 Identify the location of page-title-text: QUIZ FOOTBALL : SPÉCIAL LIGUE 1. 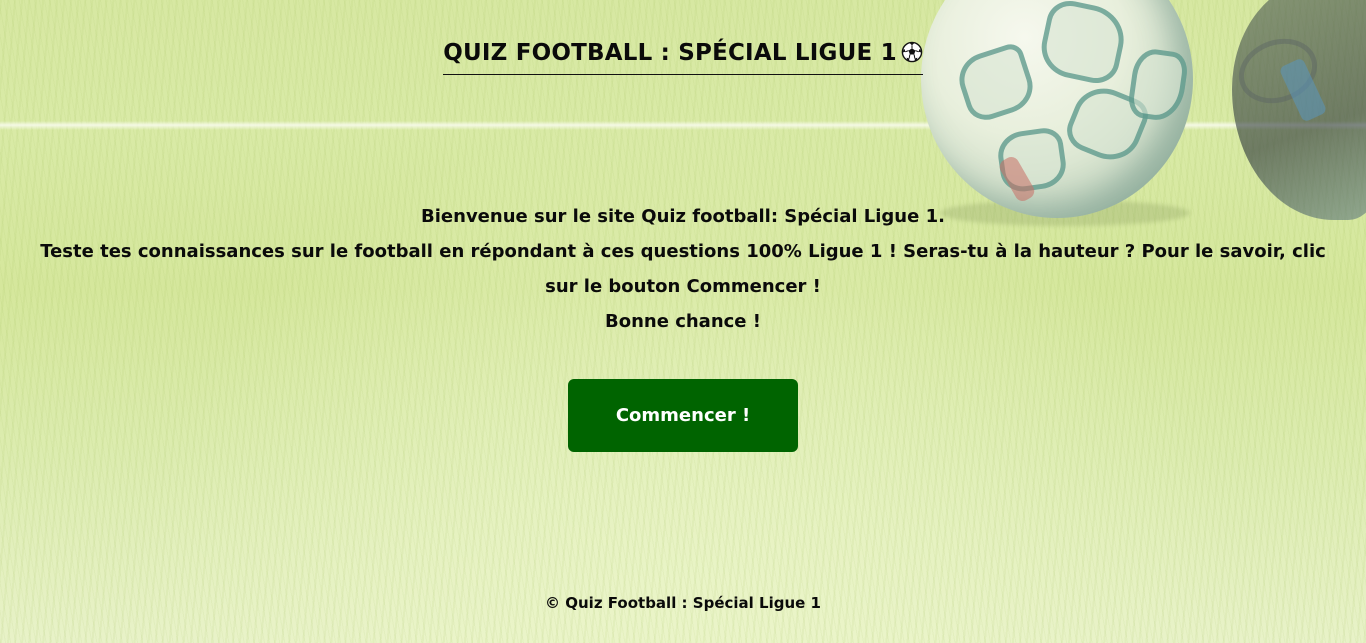
(670, 53).